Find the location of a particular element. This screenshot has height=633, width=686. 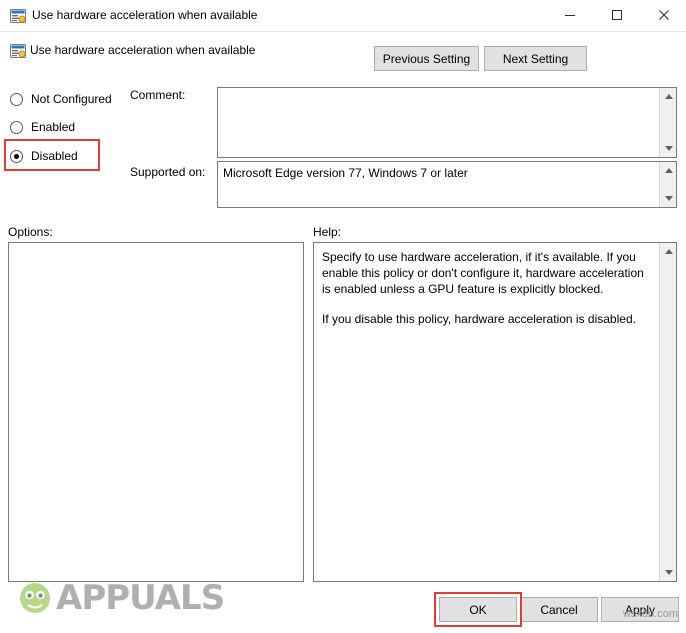

comment-label: Comment: is located at coordinates (158, 95).